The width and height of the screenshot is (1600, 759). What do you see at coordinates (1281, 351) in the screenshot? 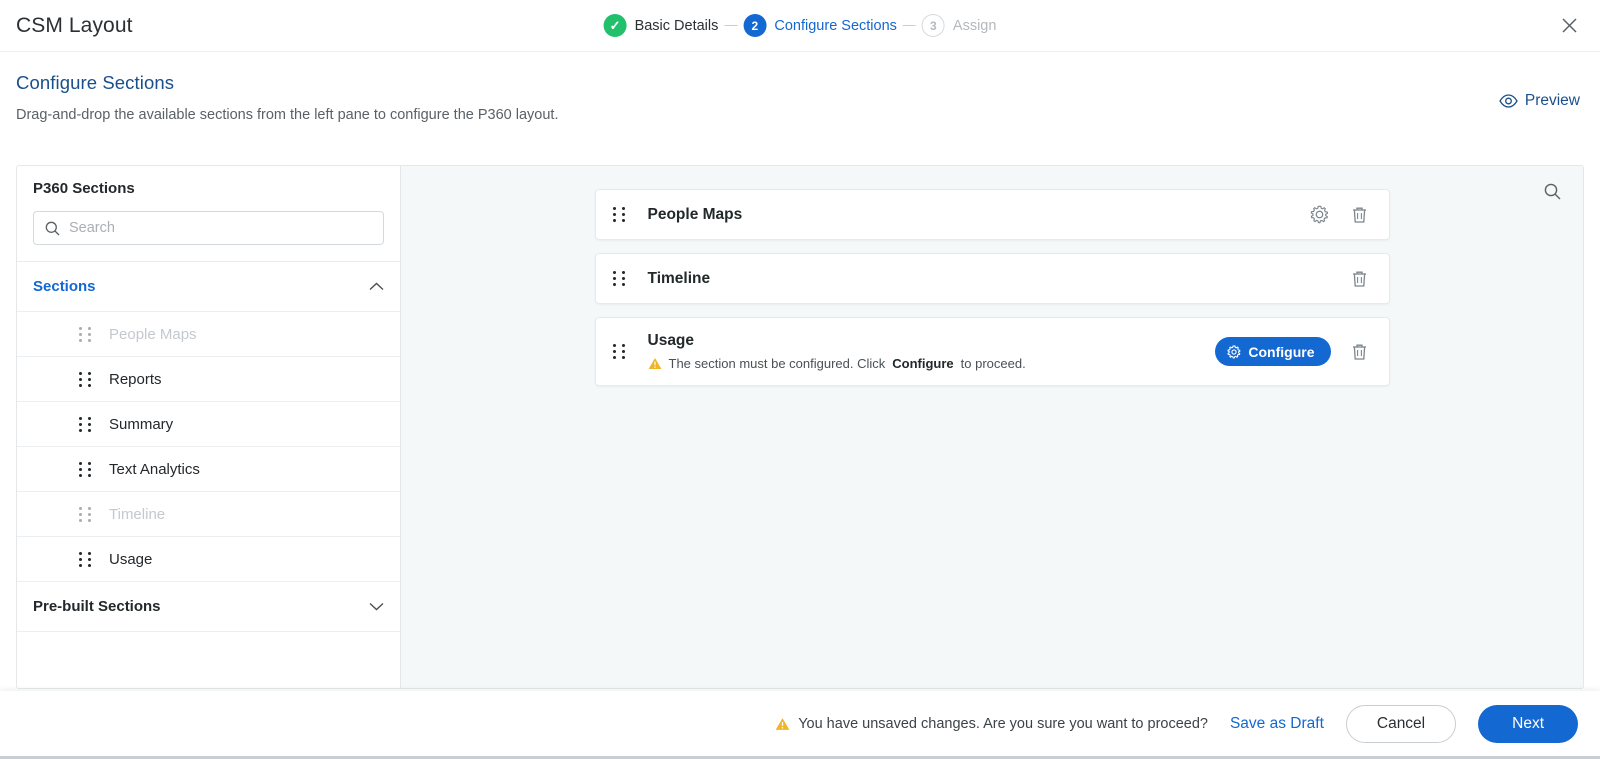
I see `configure-button-label: Configure` at bounding box center [1281, 351].